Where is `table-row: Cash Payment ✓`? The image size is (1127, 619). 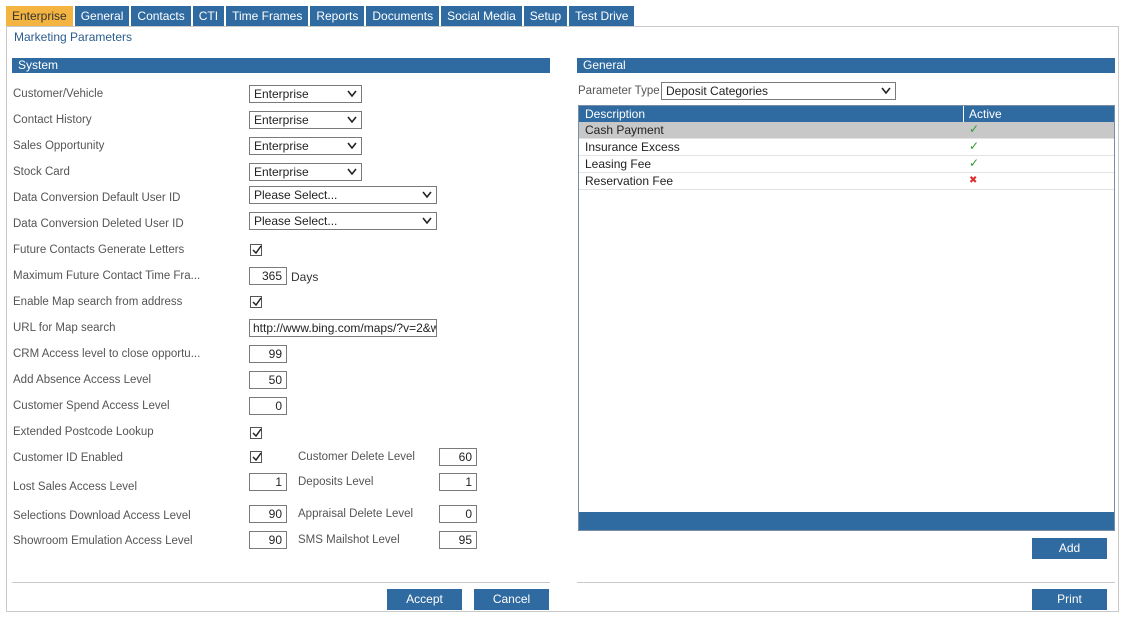
table-row: Cash Payment ✓ is located at coordinates (846, 130).